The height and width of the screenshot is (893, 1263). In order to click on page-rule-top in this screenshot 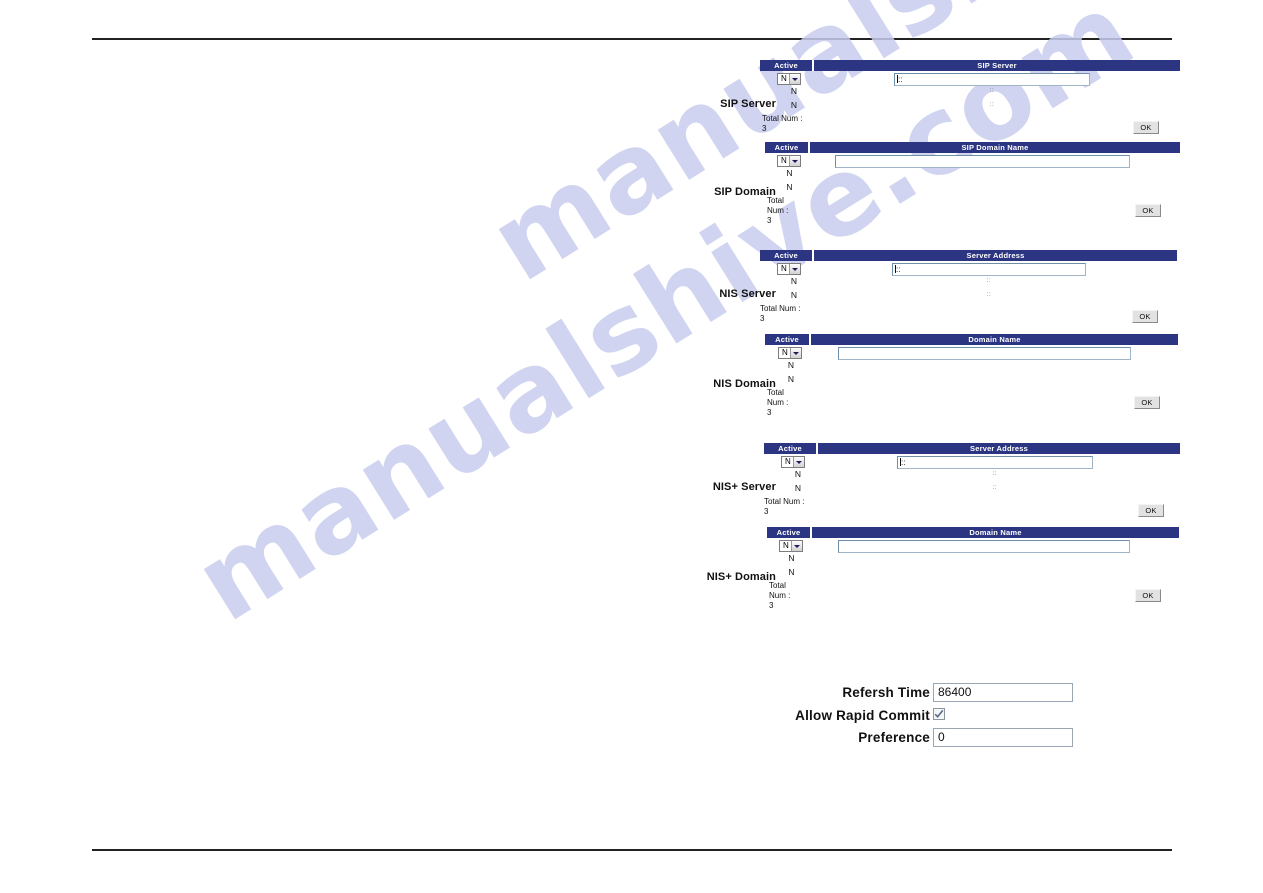, I will do `click(632, 39)`.